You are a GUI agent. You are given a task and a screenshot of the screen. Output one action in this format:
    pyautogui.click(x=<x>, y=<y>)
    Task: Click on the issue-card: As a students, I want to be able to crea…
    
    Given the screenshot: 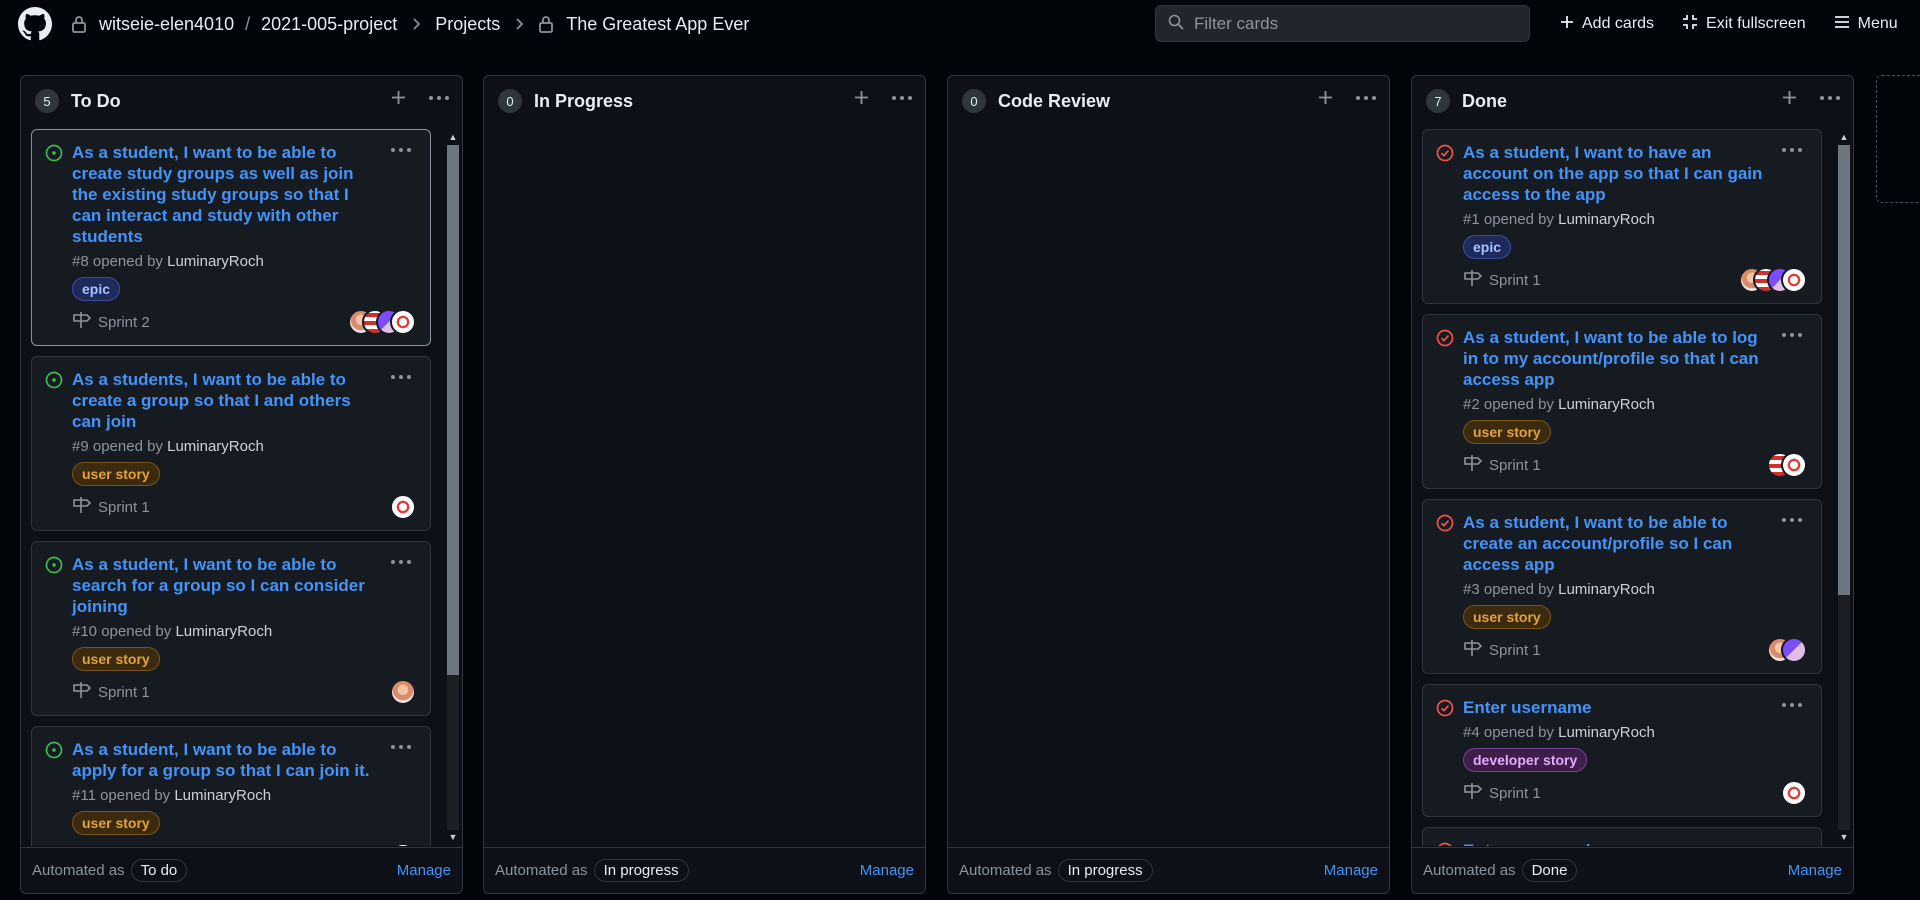 What is the action you would take?
    pyautogui.click(x=231, y=443)
    